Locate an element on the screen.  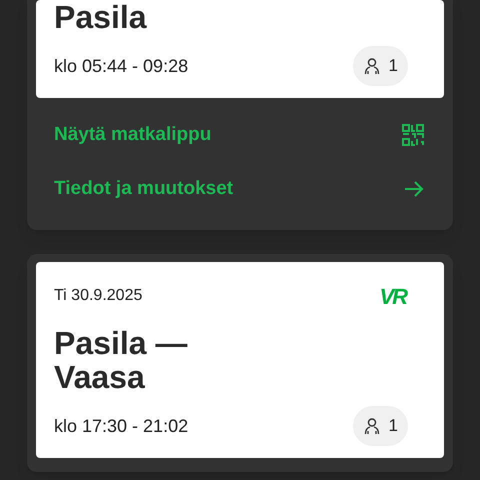
time-range: klo 17:30 - 21:02 is located at coordinates (121, 426).